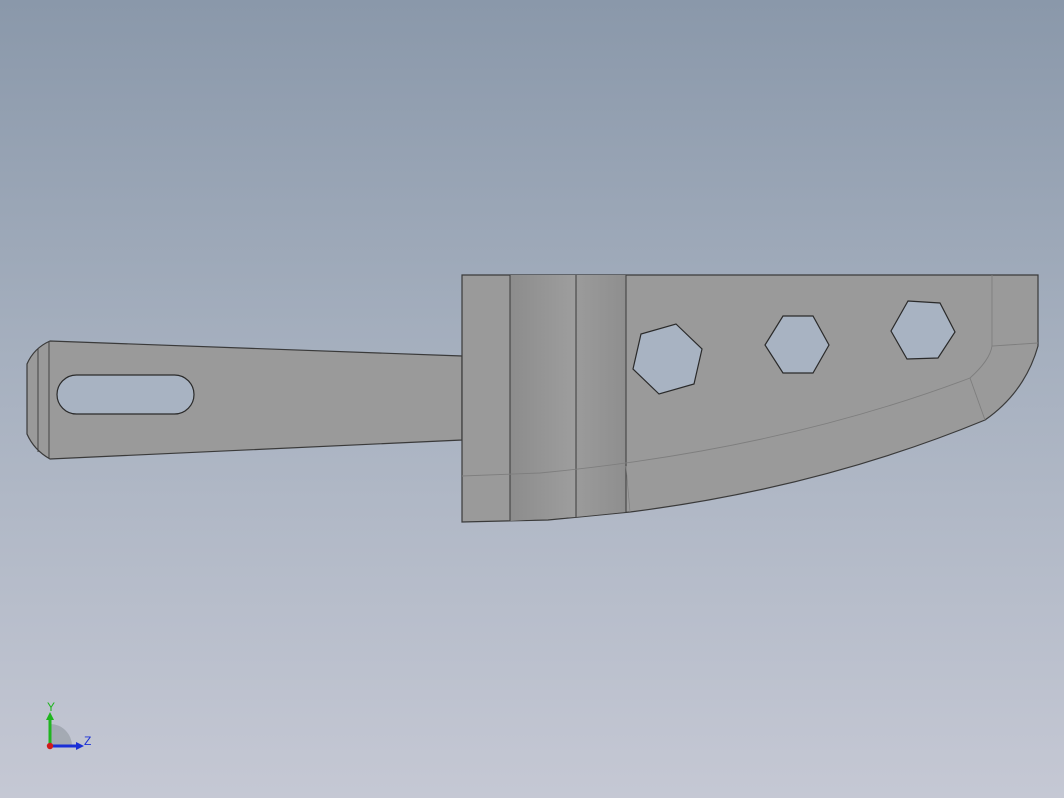  I want to click on z-axis-label: Z, so click(87, 741).